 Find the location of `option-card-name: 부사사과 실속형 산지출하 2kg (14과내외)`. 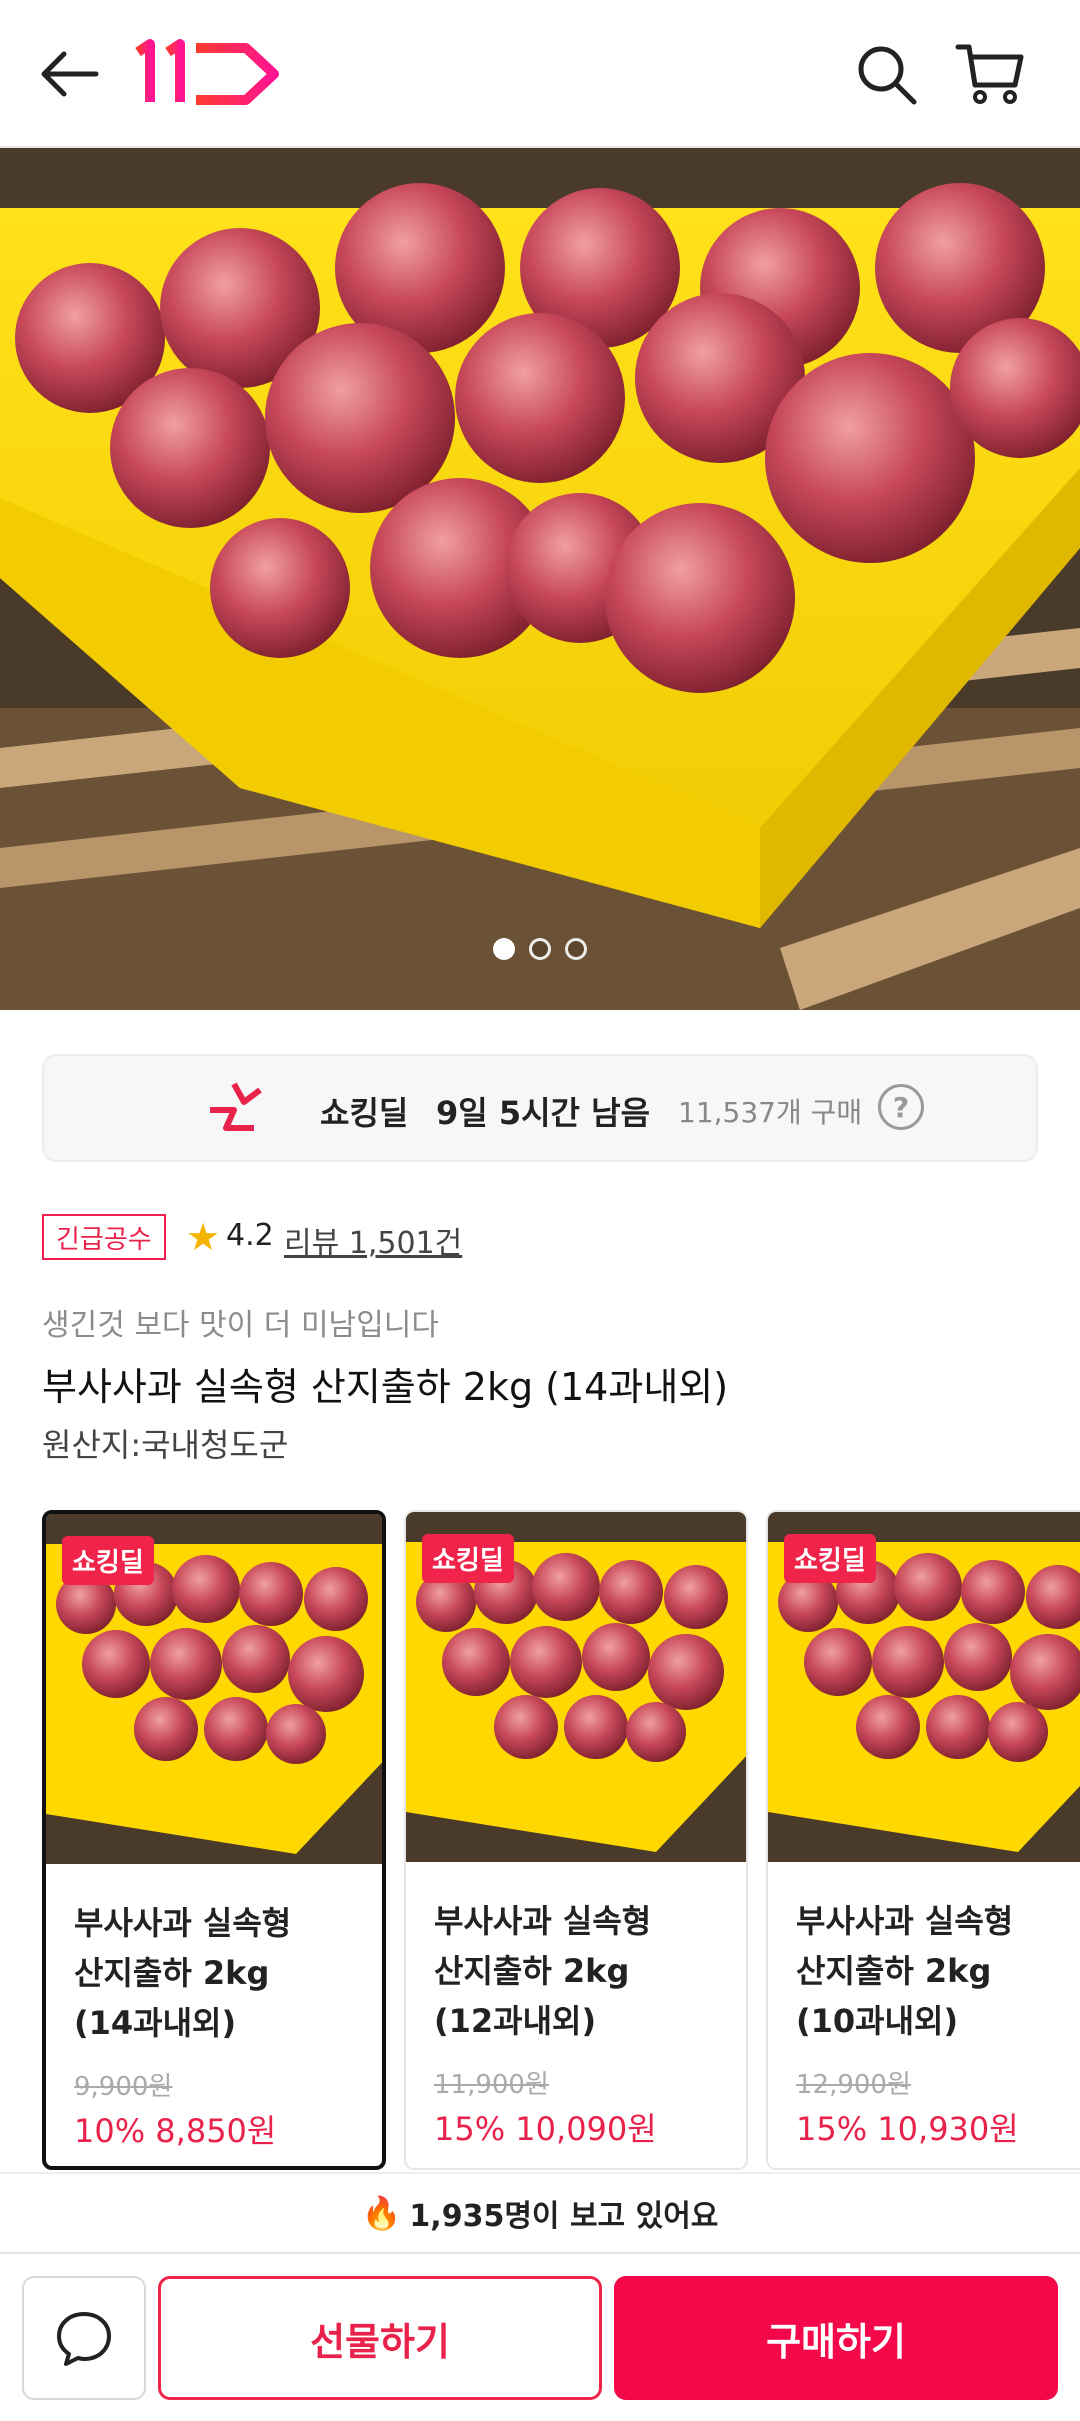

option-card-name: 부사사과 실속형 산지출하 2kg (14과내외) is located at coordinates (224, 1973).